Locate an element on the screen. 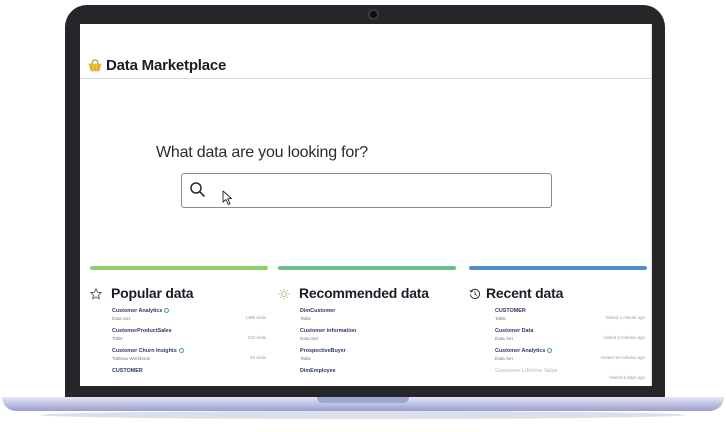 The height and width of the screenshot is (432, 726). page-title: Data Marketplace is located at coordinates (166, 65).